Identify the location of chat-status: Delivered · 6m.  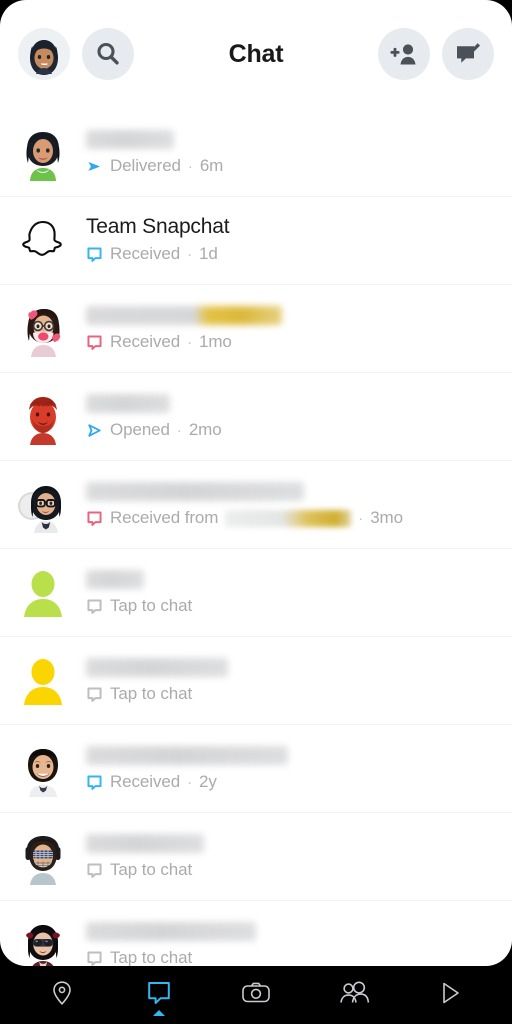
(292, 166).